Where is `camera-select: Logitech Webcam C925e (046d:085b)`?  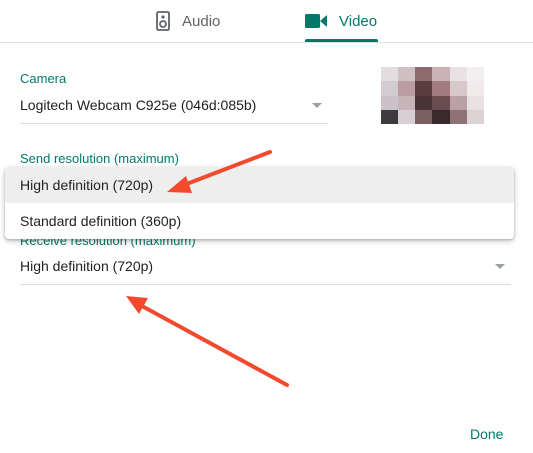
camera-select: Logitech Webcam C925e (046d:085b) is located at coordinates (174, 106).